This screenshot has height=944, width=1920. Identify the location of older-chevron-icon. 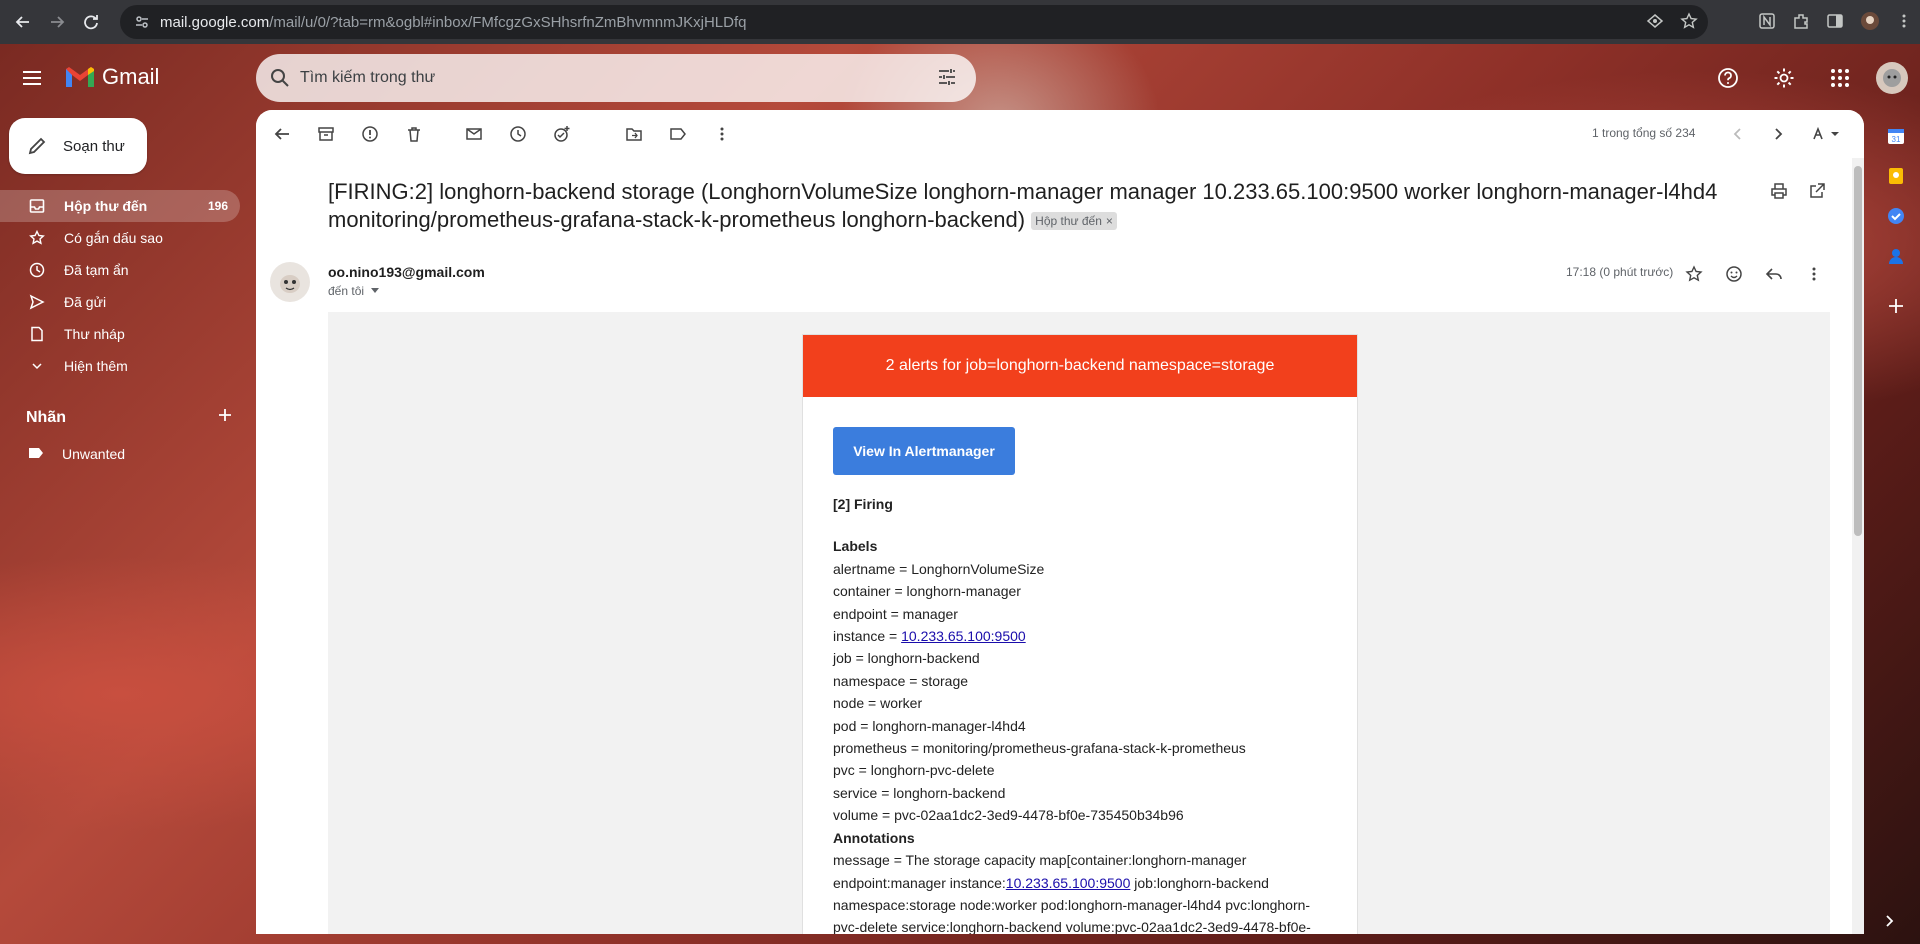
(1778, 134).